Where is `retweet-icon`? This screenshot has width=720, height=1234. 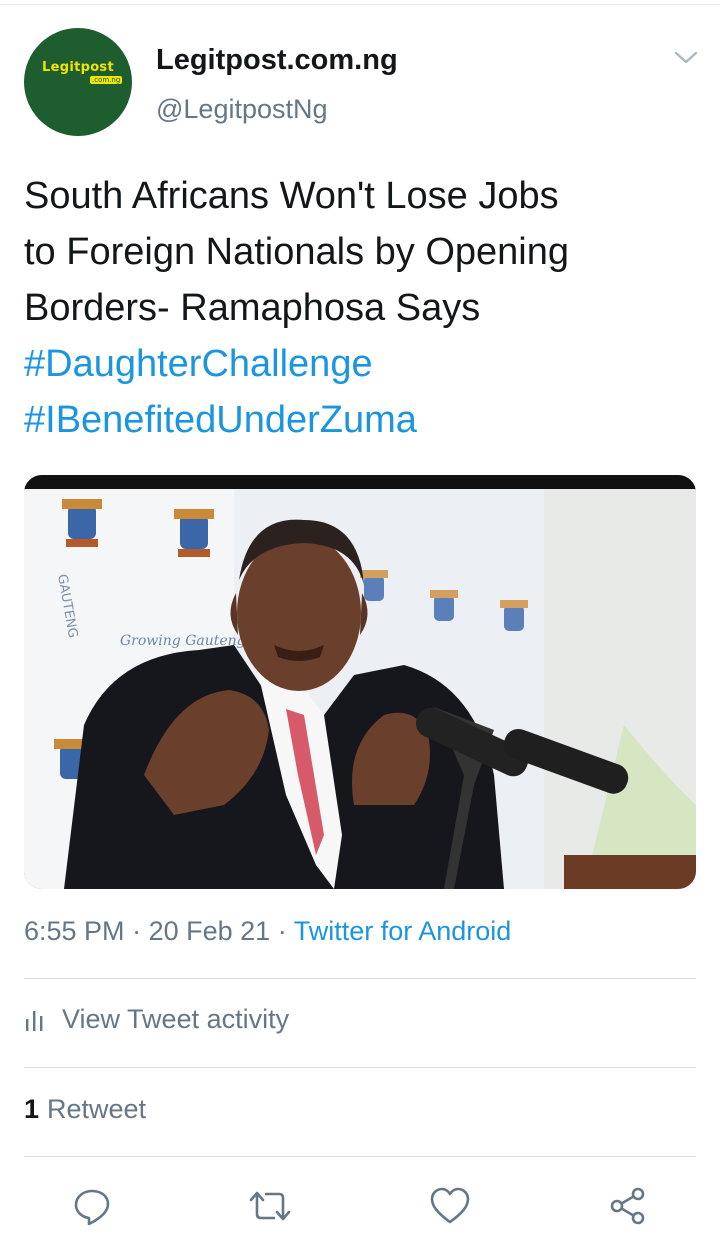
retweet-icon is located at coordinates (270, 1206).